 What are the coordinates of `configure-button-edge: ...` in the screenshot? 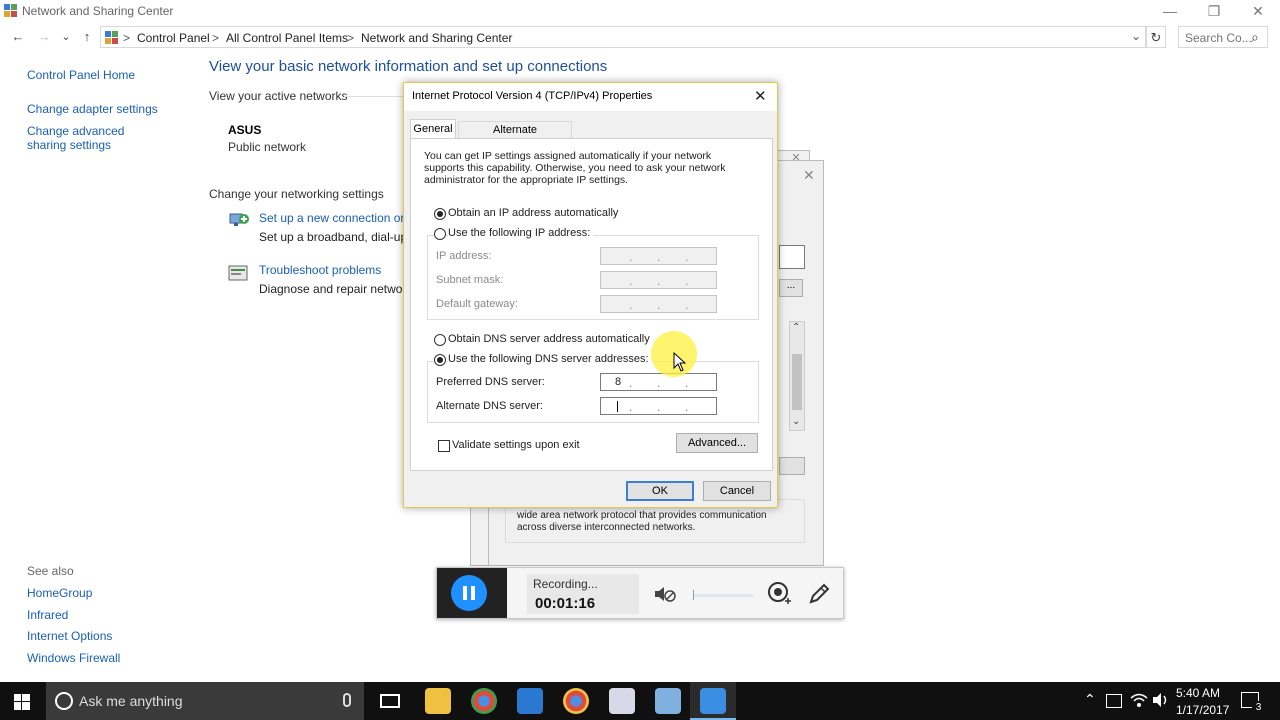 It's located at (791, 288).